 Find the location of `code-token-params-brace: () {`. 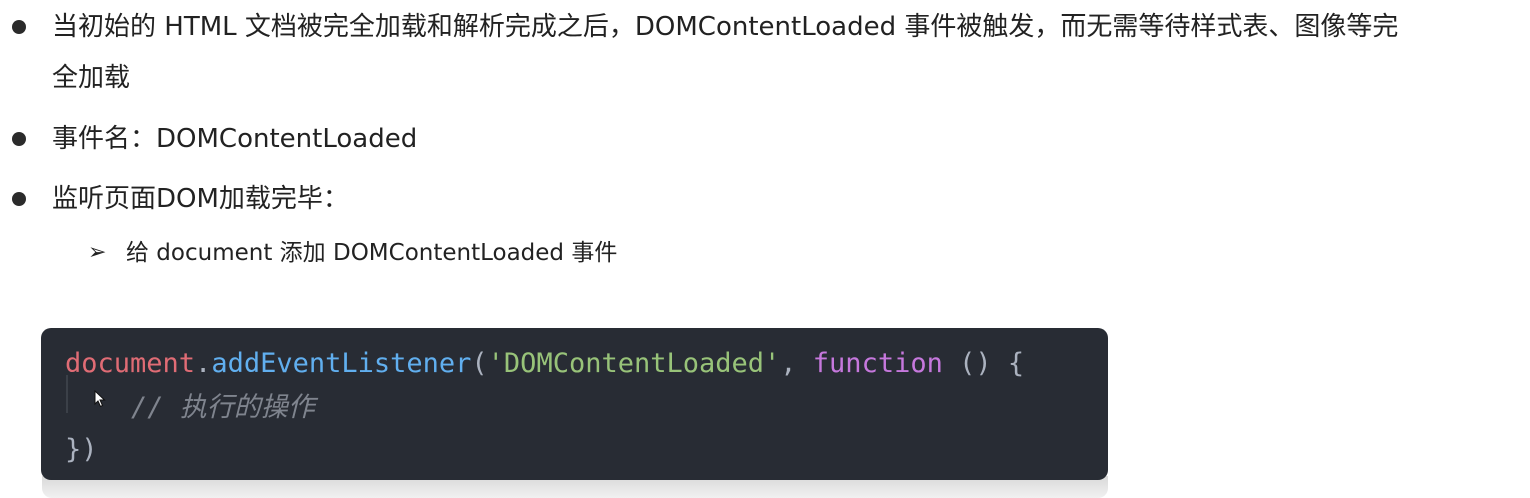

code-token-params-brace: () { is located at coordinates (983, 363).